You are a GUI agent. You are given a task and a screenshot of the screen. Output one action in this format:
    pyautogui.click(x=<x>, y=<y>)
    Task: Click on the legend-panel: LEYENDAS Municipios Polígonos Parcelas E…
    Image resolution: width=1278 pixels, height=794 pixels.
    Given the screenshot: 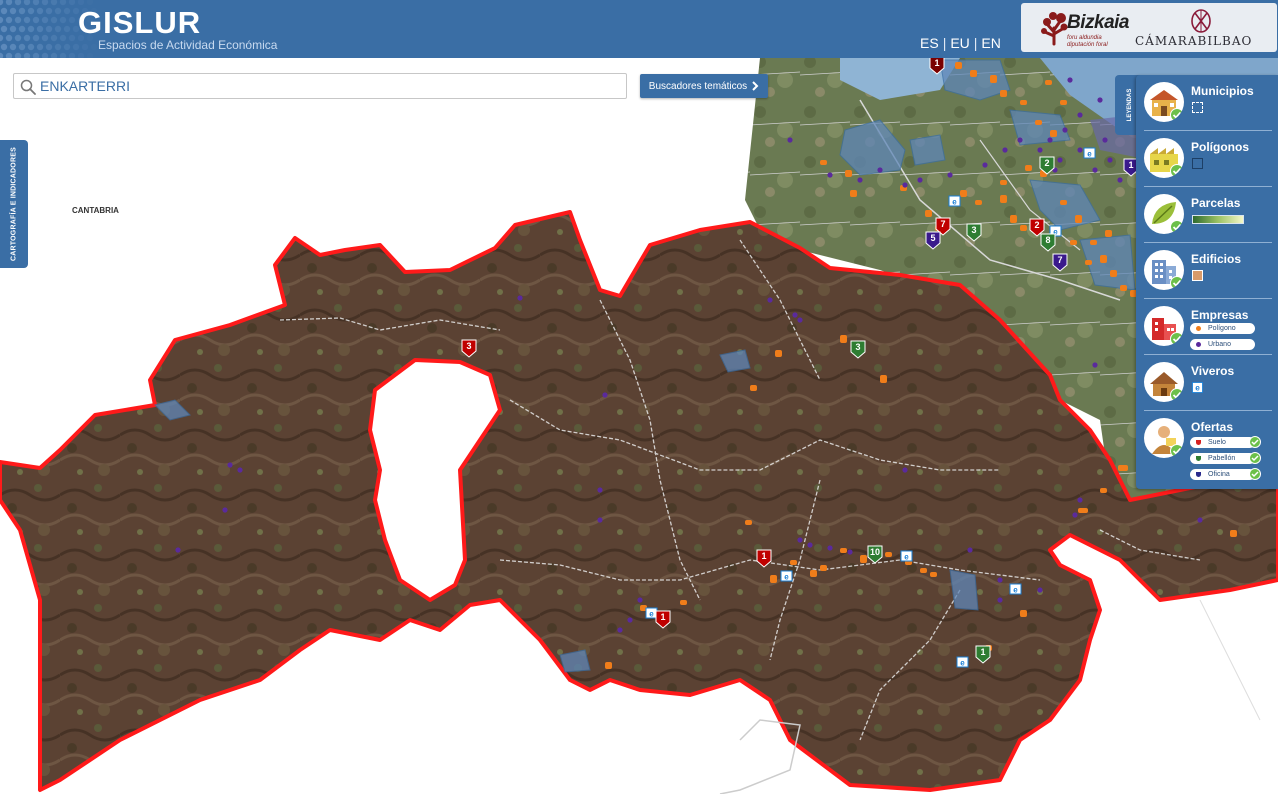 What is the action you would take?
    pyautogui.click(x=1196, y=282)
    